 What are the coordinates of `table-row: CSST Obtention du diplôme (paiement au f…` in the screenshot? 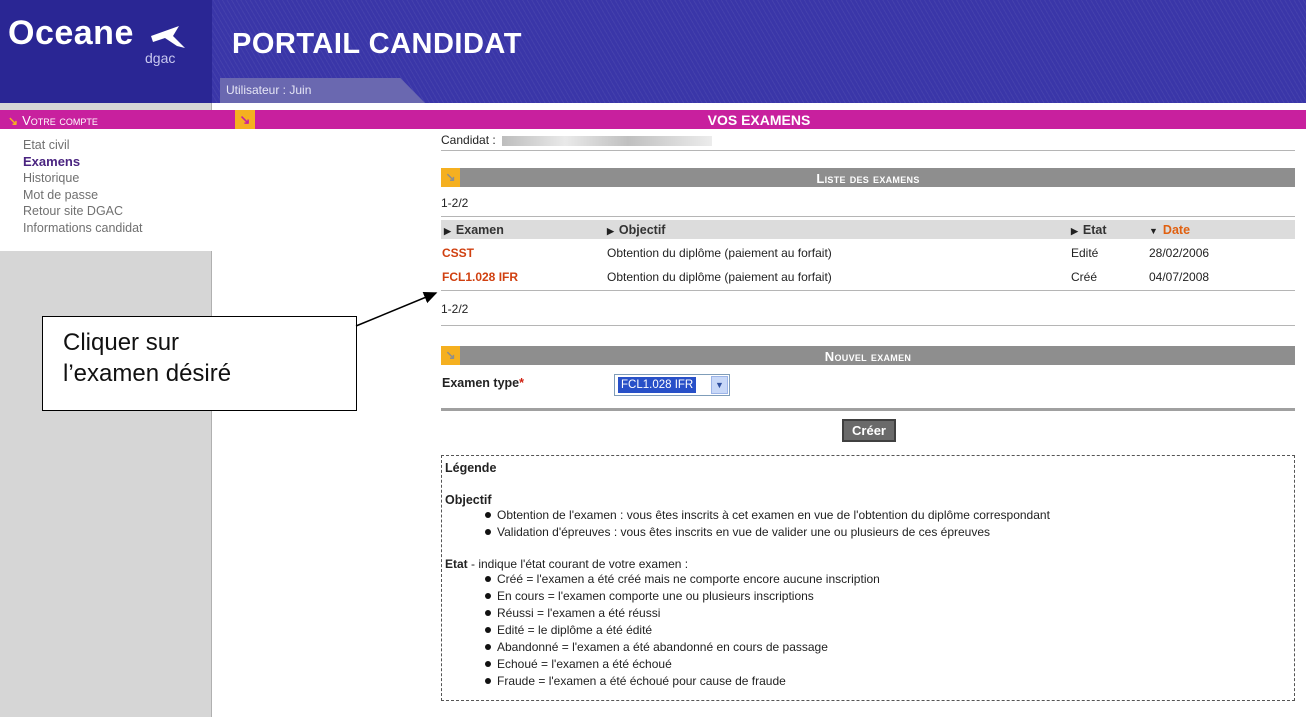 It's located at (868, 253).